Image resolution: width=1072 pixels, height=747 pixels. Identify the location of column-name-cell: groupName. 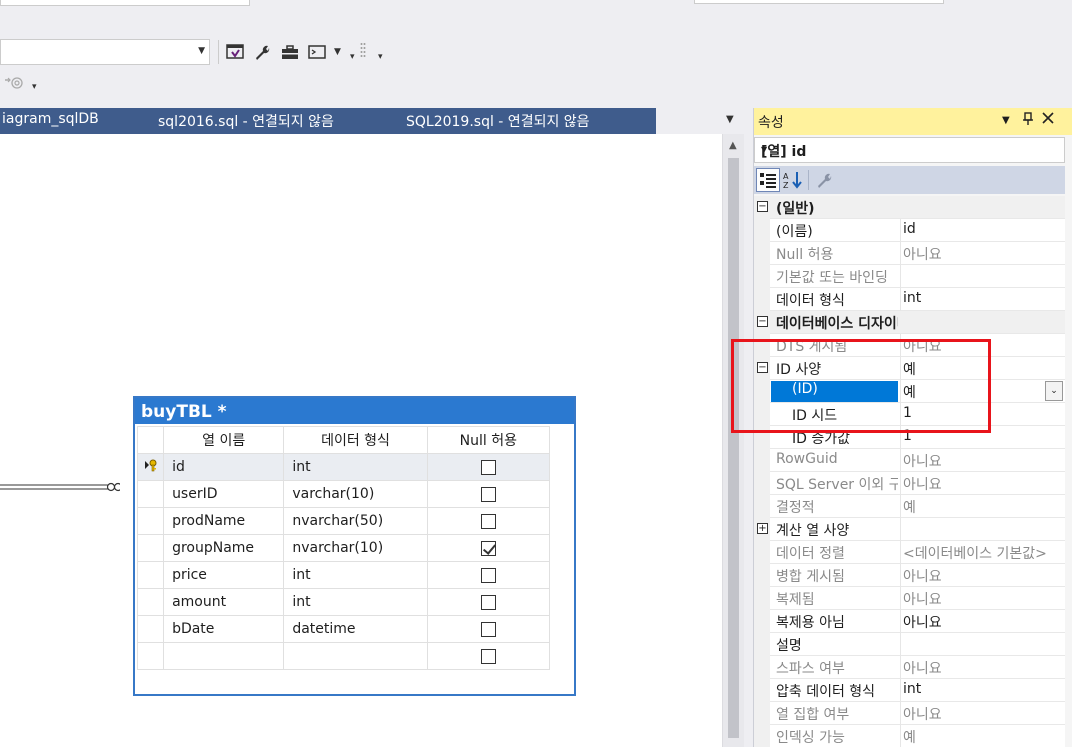
(224, 548).